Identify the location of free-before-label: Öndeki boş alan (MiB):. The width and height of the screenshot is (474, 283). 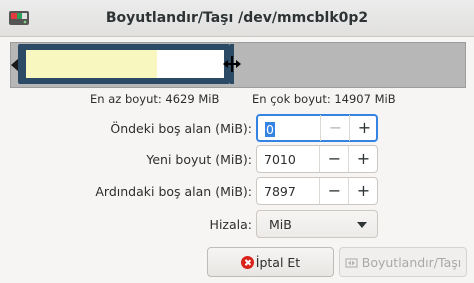
(181, 128).